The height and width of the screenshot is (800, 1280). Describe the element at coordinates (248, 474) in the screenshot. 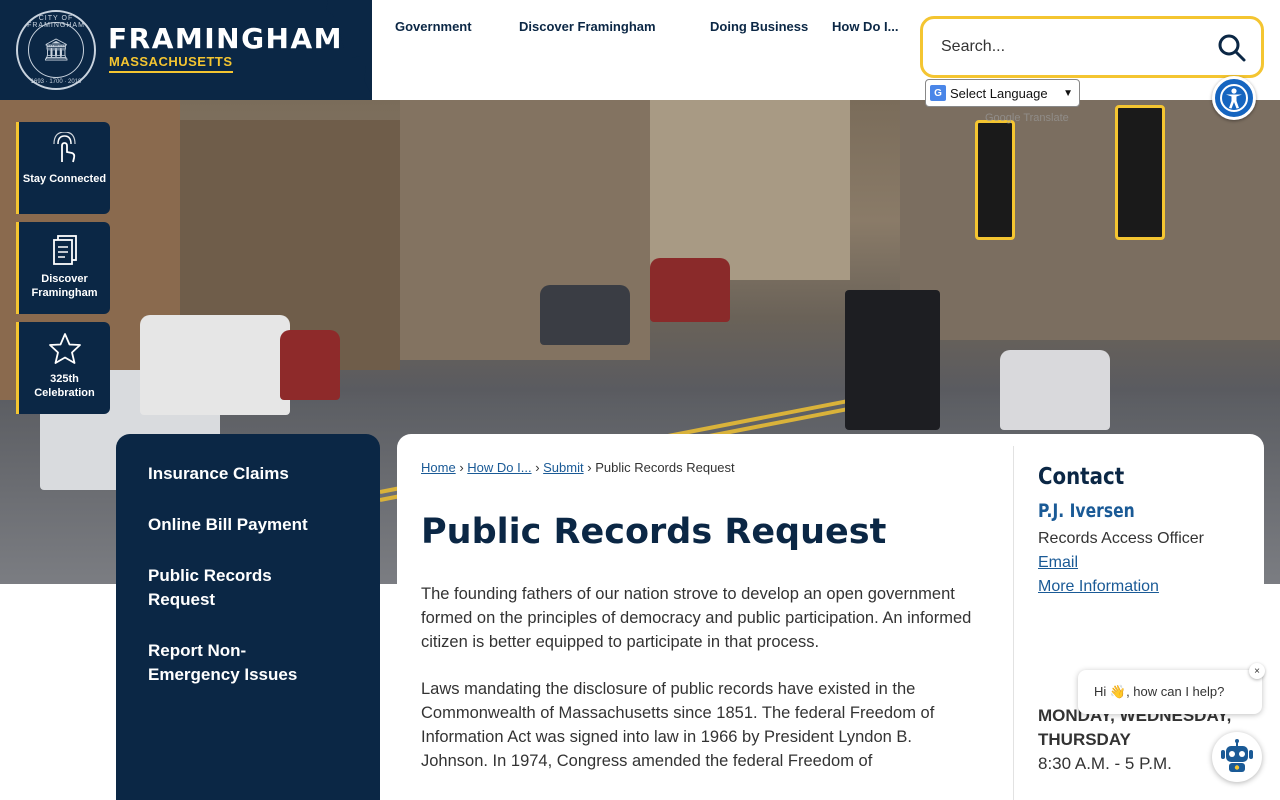

I see `sidebar-item-insurance-claims: Insurance Claims` at that location.